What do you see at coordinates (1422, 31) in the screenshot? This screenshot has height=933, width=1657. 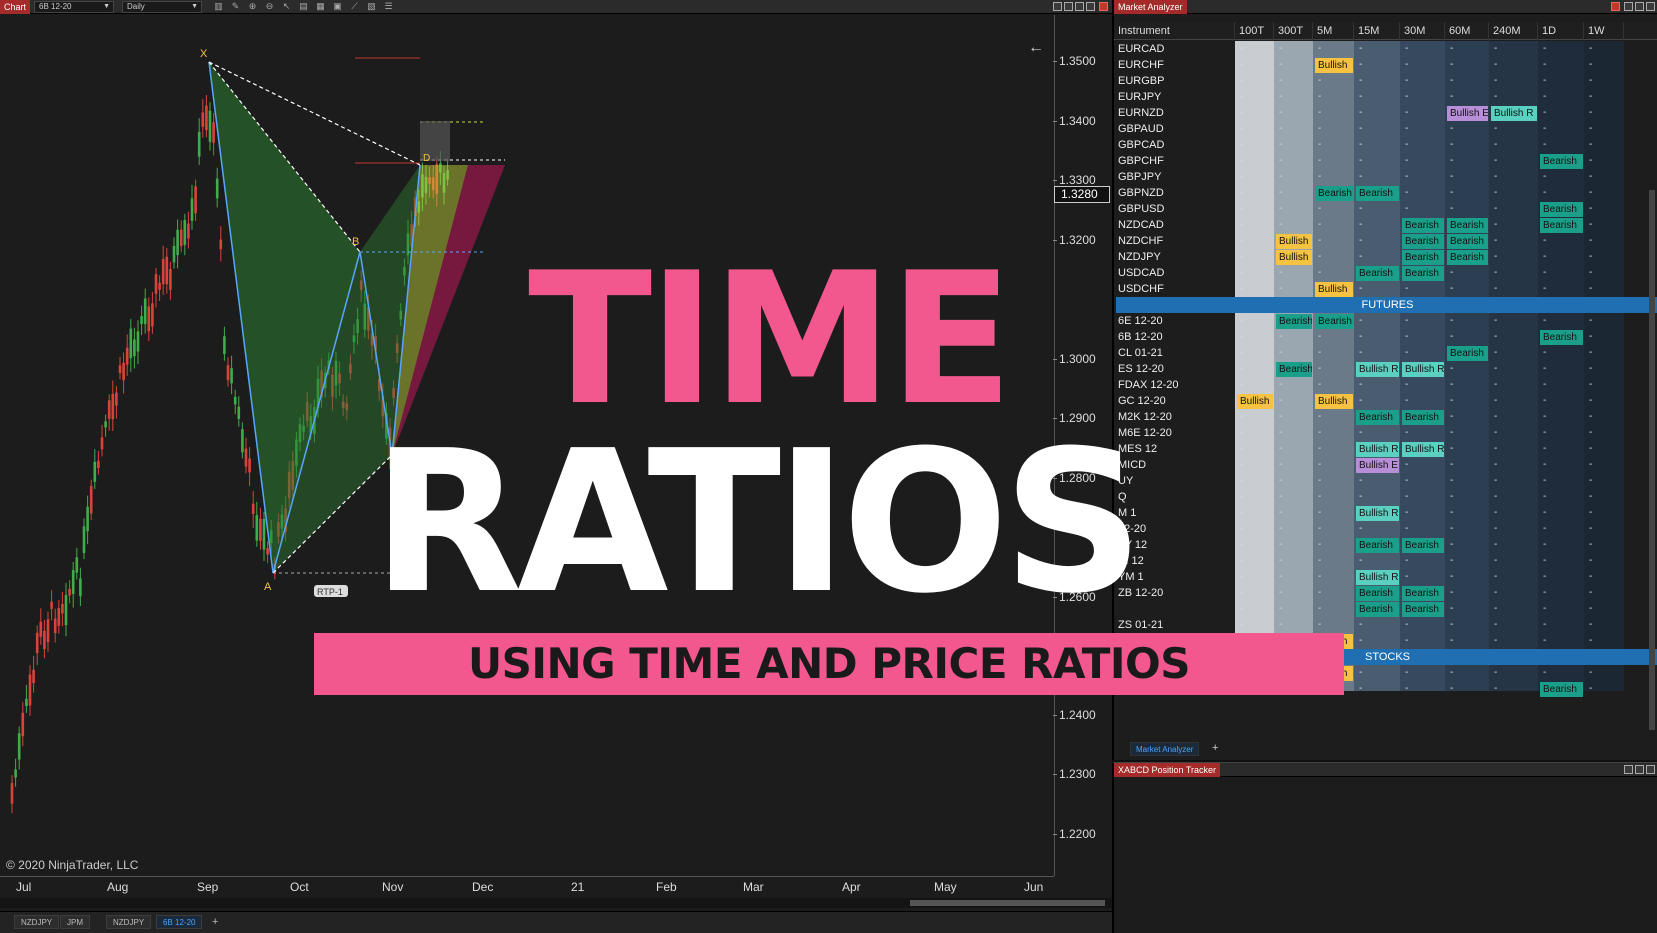 I see `column-header: 30M` at bounding box center [1422, 31].